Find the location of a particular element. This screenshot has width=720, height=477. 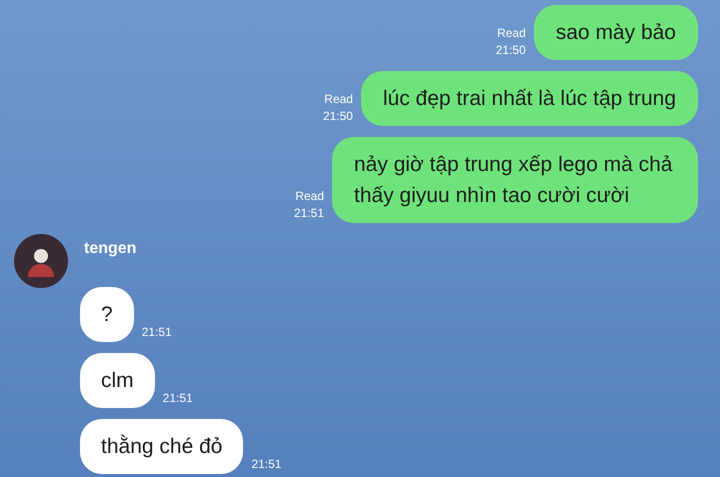

sender-name: tengen is located at coordinates (110, 249).